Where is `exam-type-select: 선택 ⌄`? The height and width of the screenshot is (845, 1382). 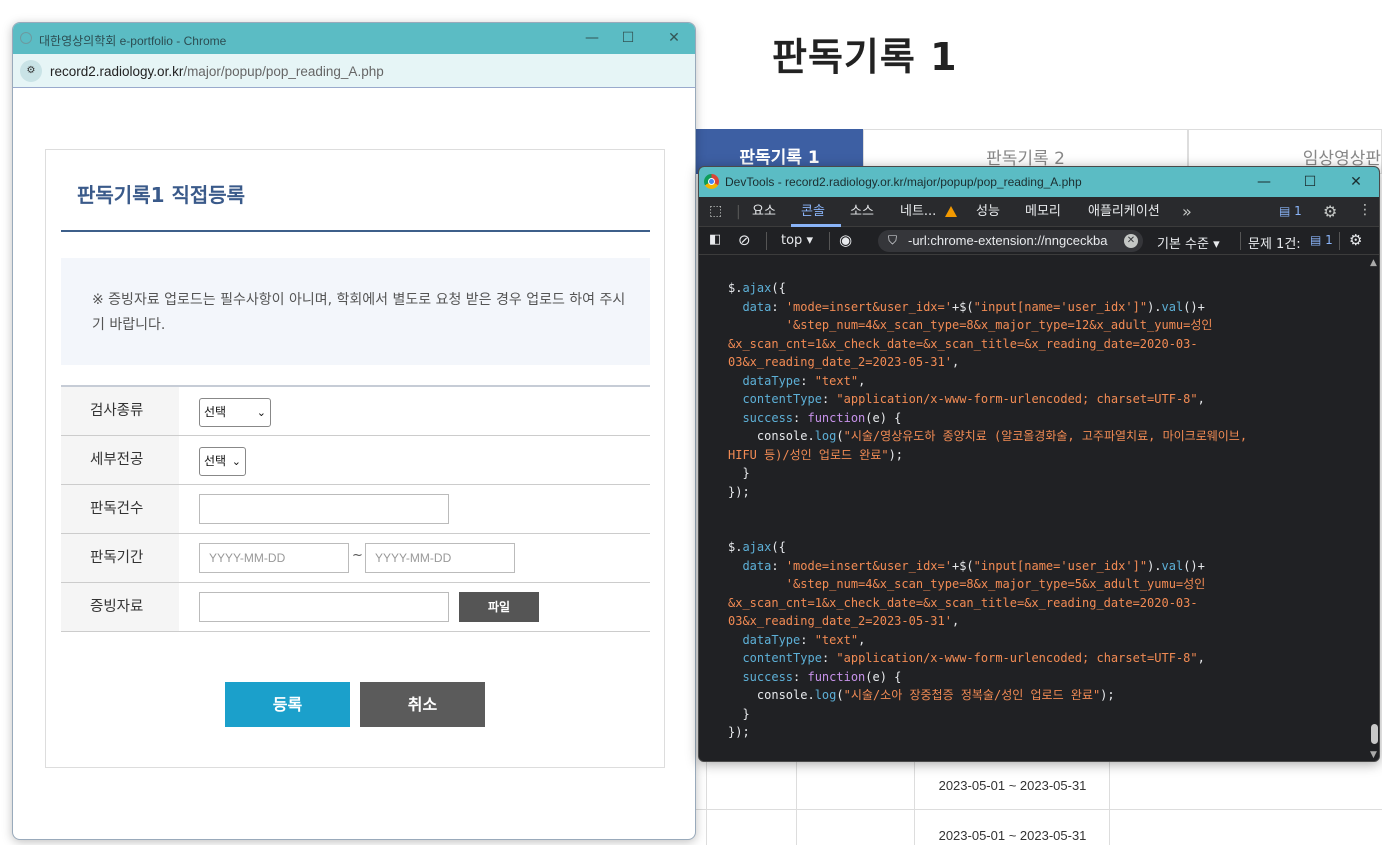
exam-type-select: 선택 ⌄ is located at coordinates (235, 412).